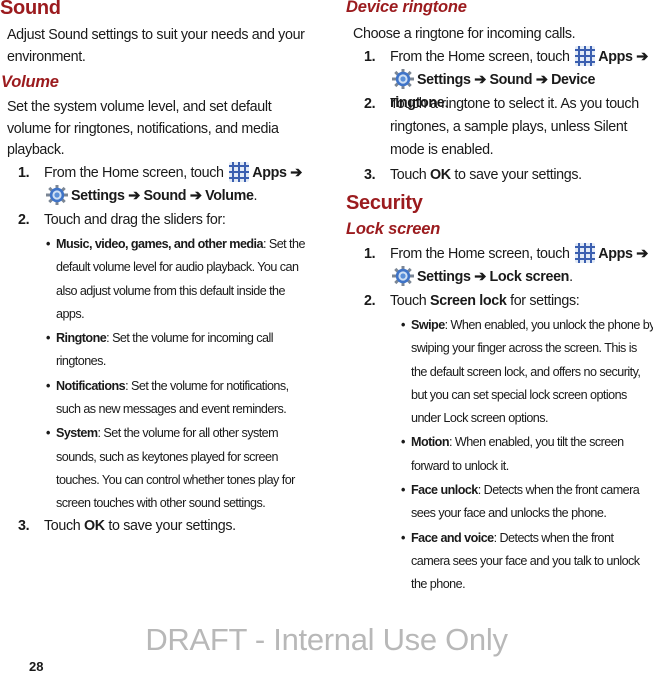 The width and height of the screenshot is (653, 675). I want to click on bullet-term: Ringtone, so click(81, 338).